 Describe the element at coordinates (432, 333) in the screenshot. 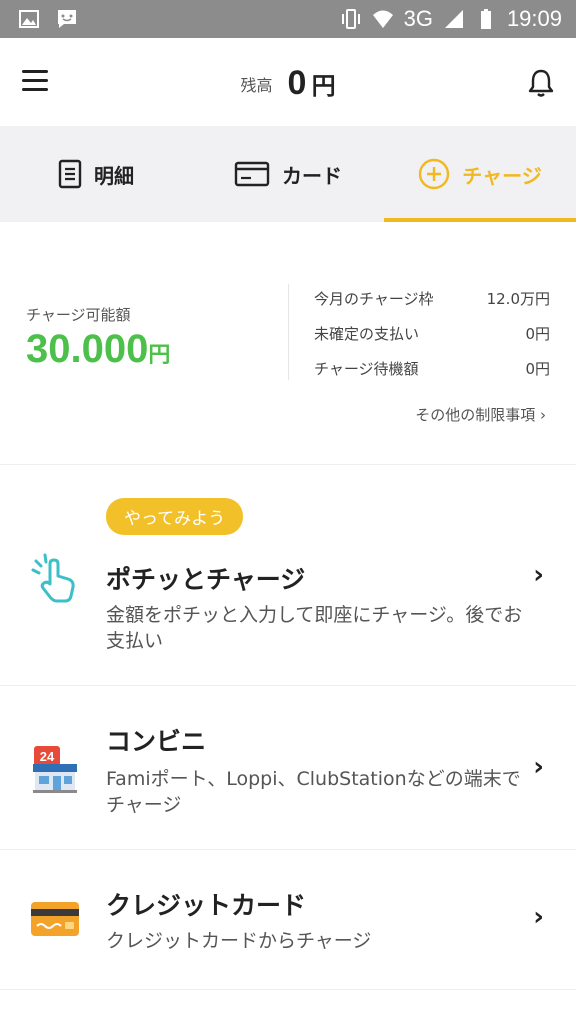

I see `detail-row: 未確定の支払い 0円` at that location.